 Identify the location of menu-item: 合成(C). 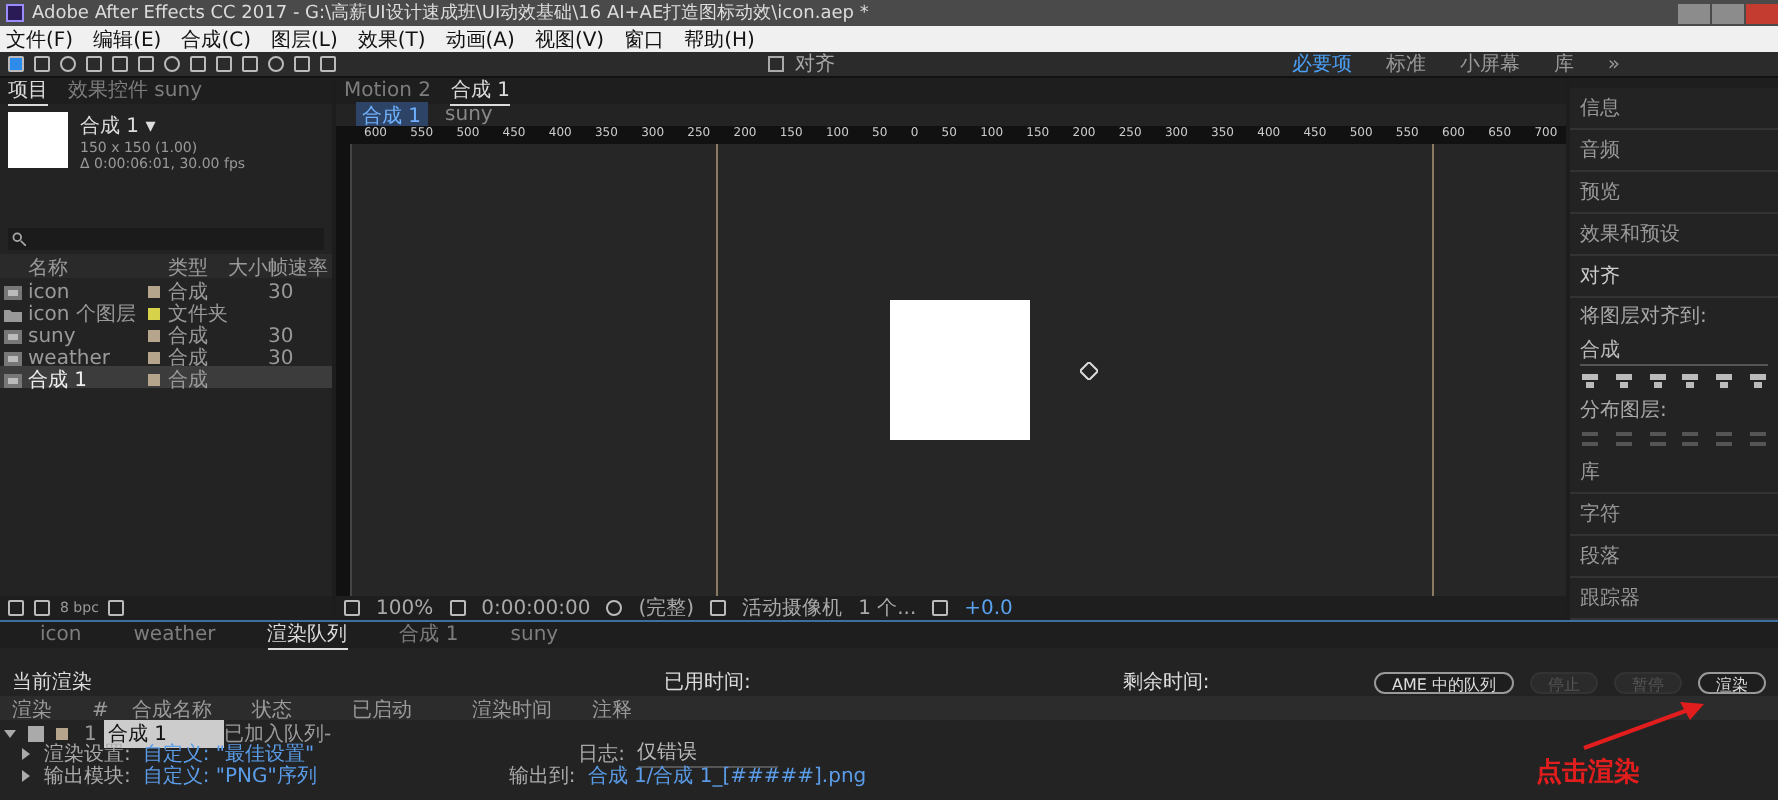
(216, 39).